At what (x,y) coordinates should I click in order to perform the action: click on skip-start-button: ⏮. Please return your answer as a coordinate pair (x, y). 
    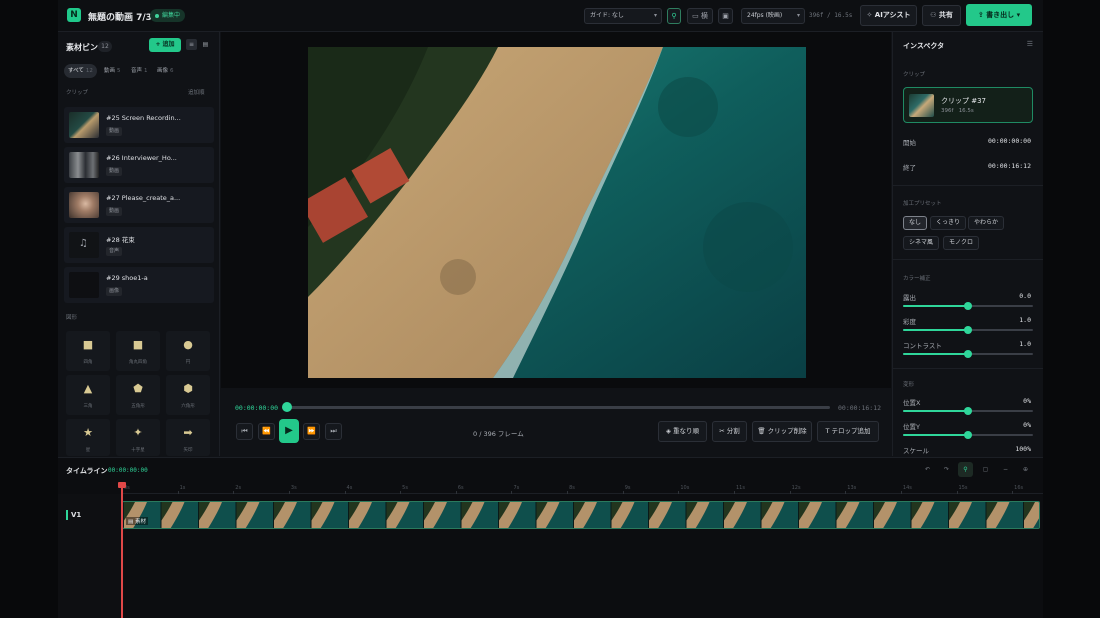
    Looking at the image, I should click on (244, 431).